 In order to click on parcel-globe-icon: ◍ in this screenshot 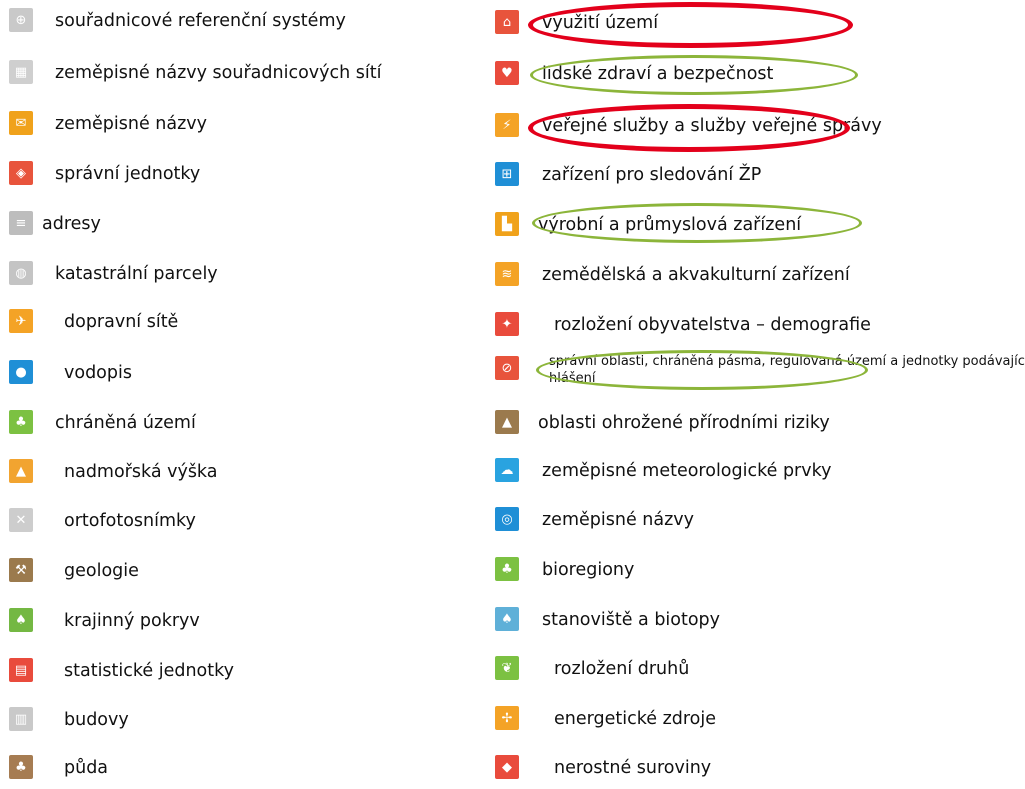, I will do `click(21, 273)`.